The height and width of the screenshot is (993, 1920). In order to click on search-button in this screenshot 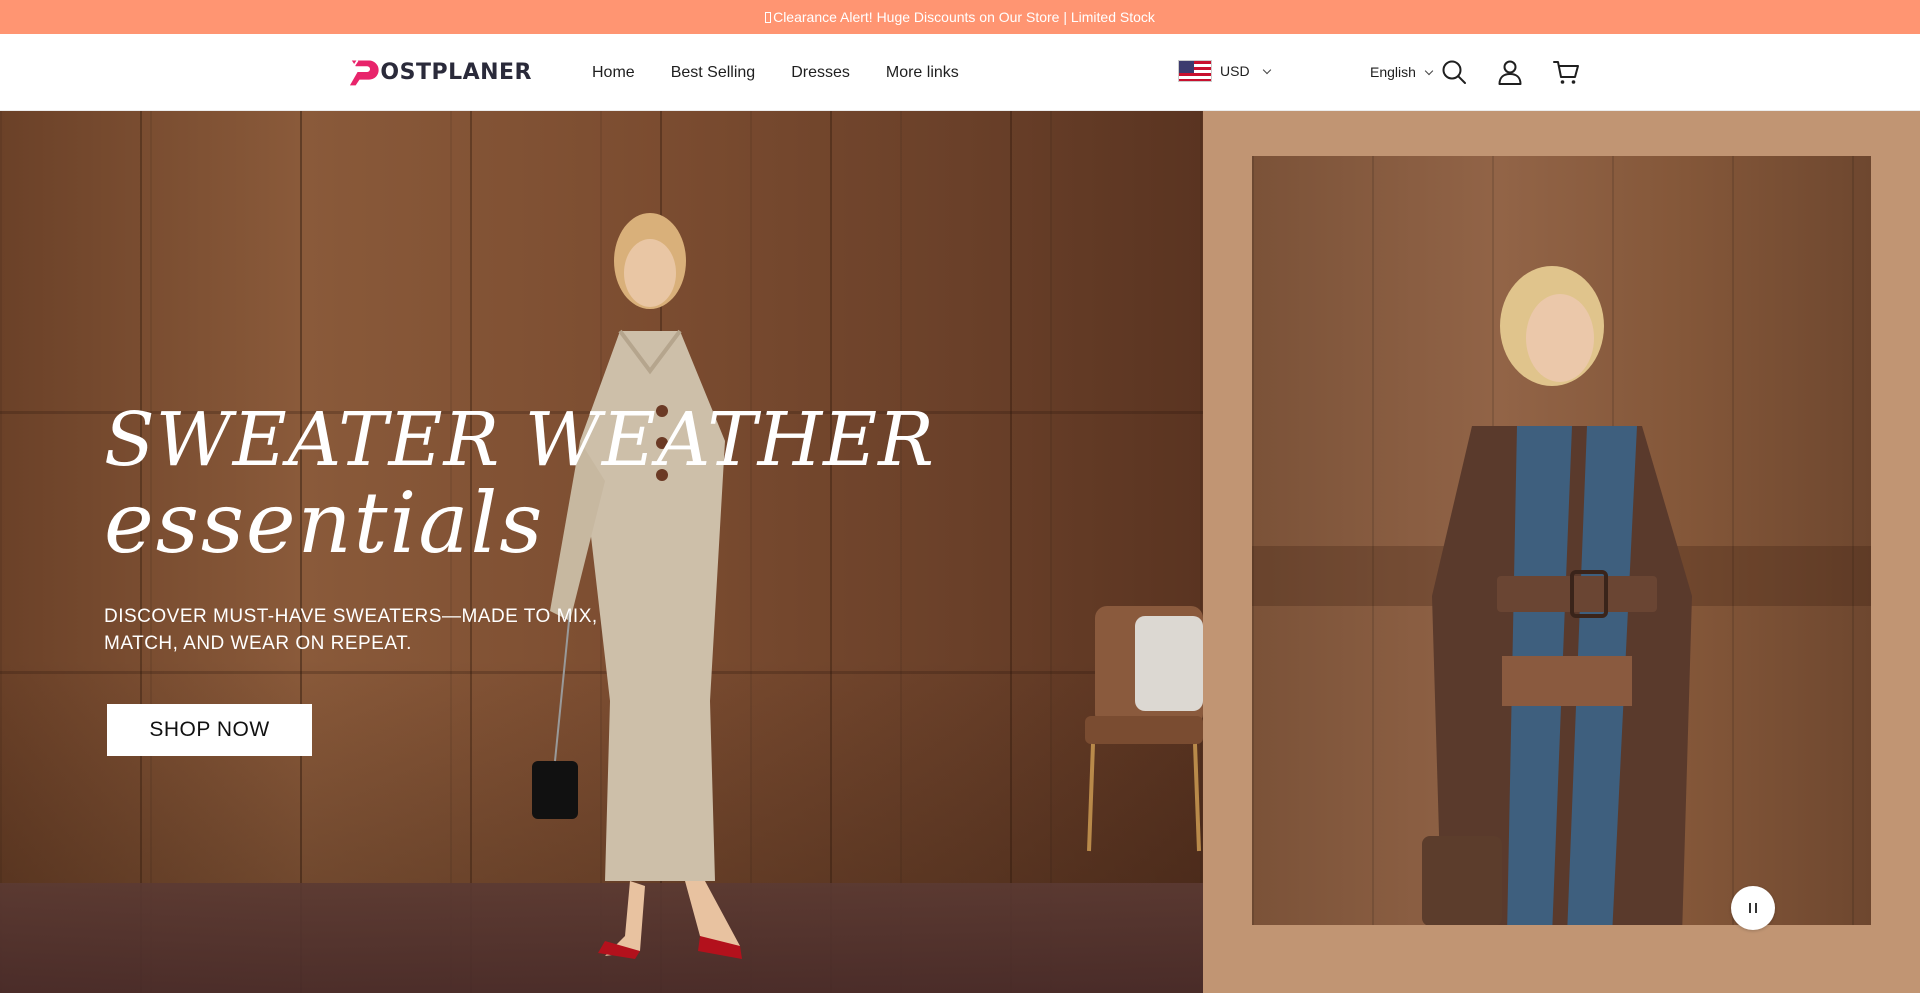, I will do `click(1454, 72)`.